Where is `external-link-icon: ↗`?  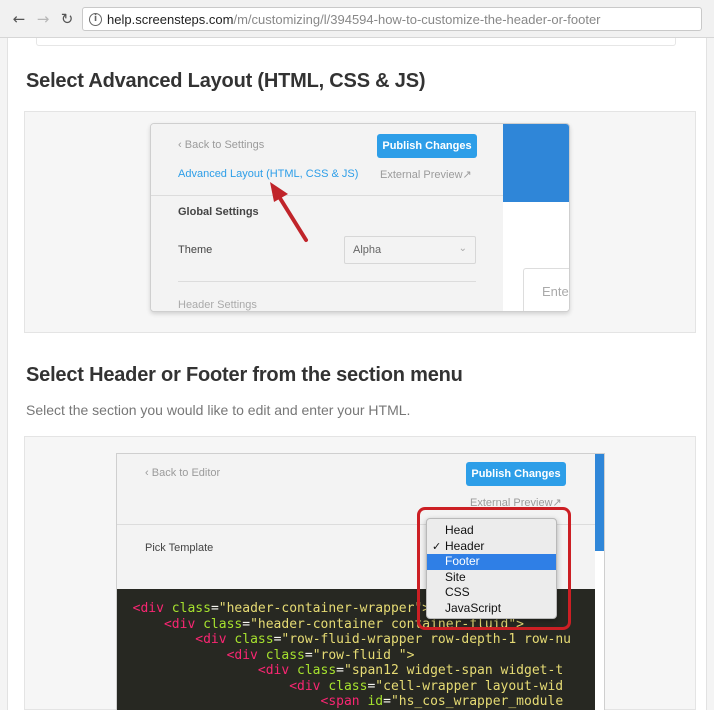 external-link-icon: ↗ is located at coordinates (467, 175).